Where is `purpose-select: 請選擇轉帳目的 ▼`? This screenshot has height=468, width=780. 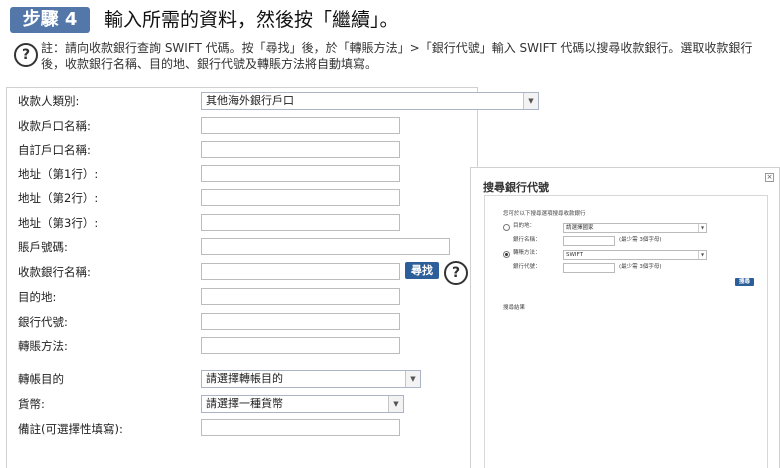 purpose-select: 請選擇轉帳目的 ▼ is located at coordinates (311, 379).